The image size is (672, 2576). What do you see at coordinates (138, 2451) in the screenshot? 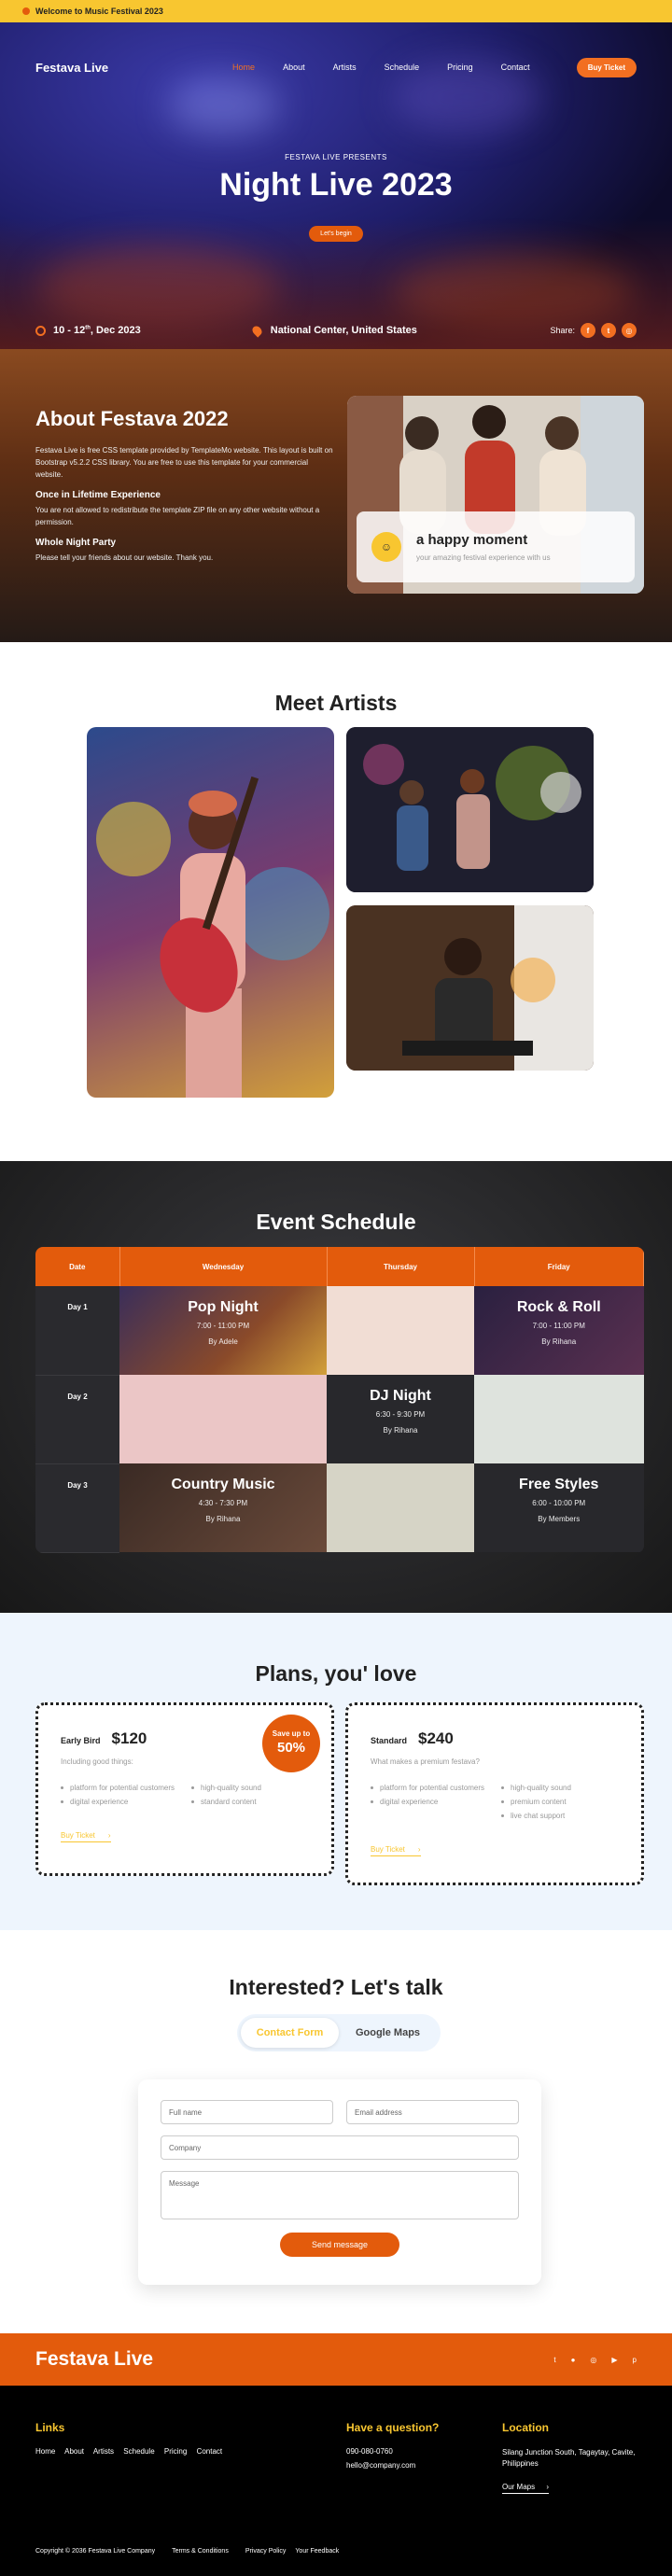
I see `footer-link-schedule: Schedule` at bounding box center [138, 2451].